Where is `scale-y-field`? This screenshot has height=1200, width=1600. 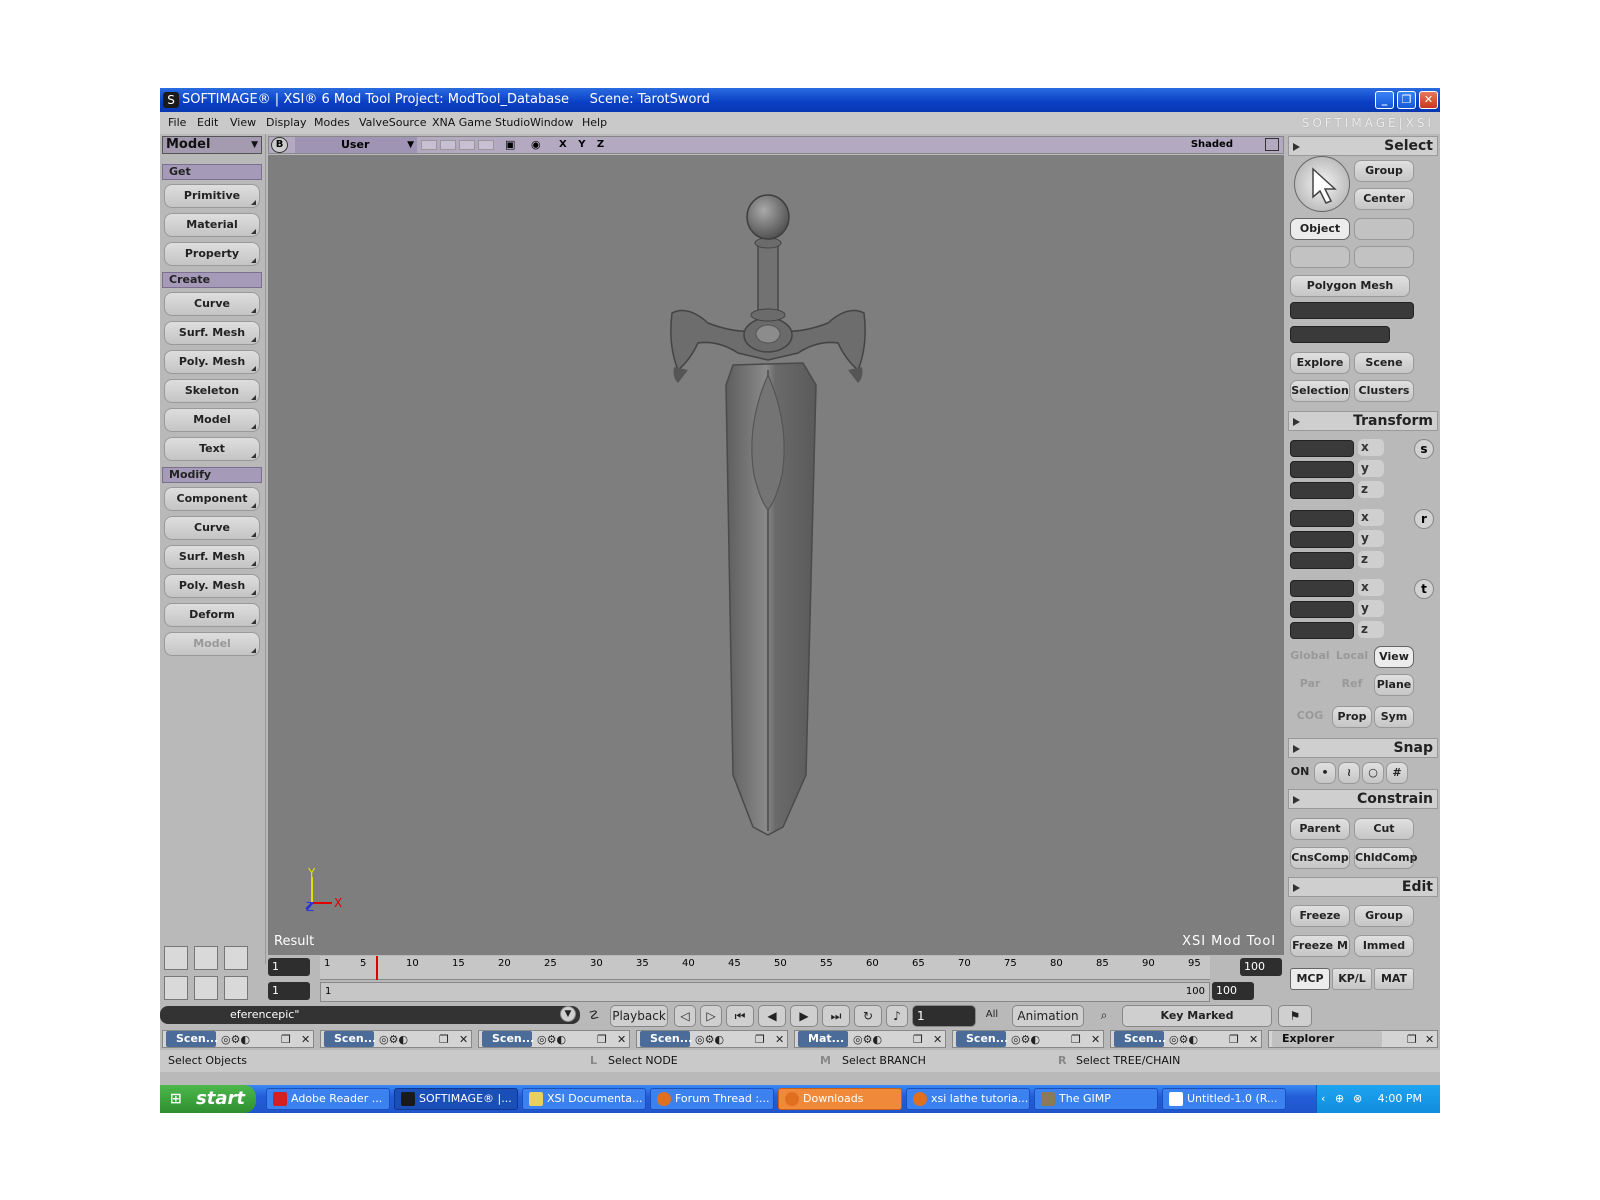
scale-y-field is located at coordinates (1322, 469).